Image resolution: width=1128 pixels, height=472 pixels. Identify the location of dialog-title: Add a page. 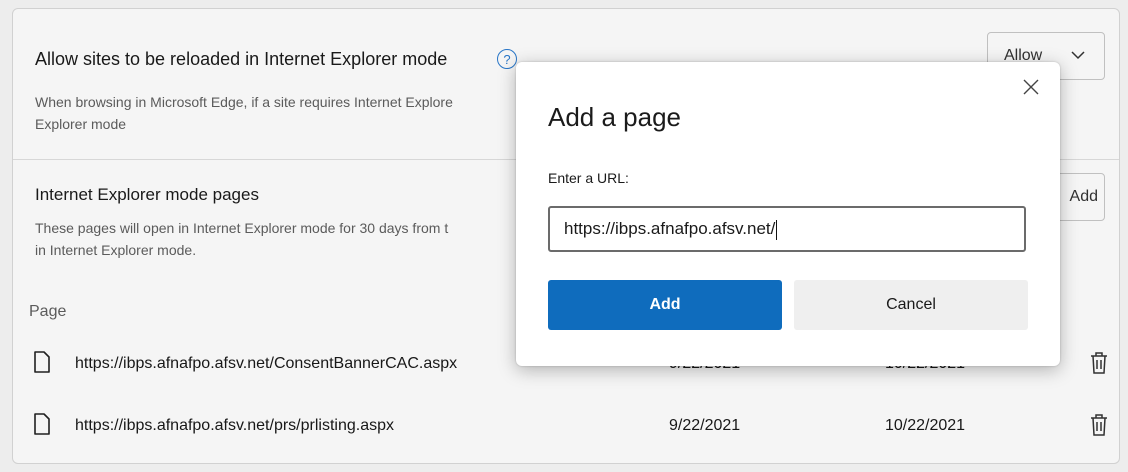
(615, 117).